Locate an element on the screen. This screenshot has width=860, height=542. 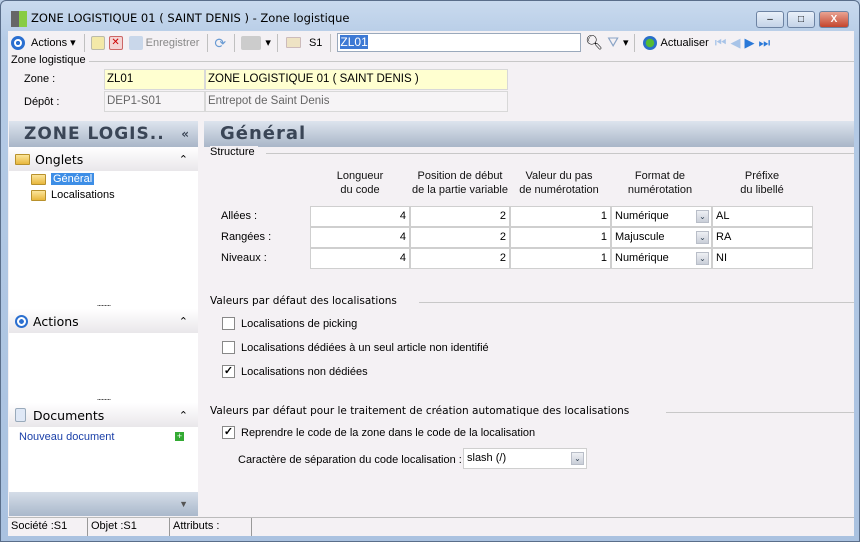
new-document-link: Nouveau document + is located at coordinates (103, 437).